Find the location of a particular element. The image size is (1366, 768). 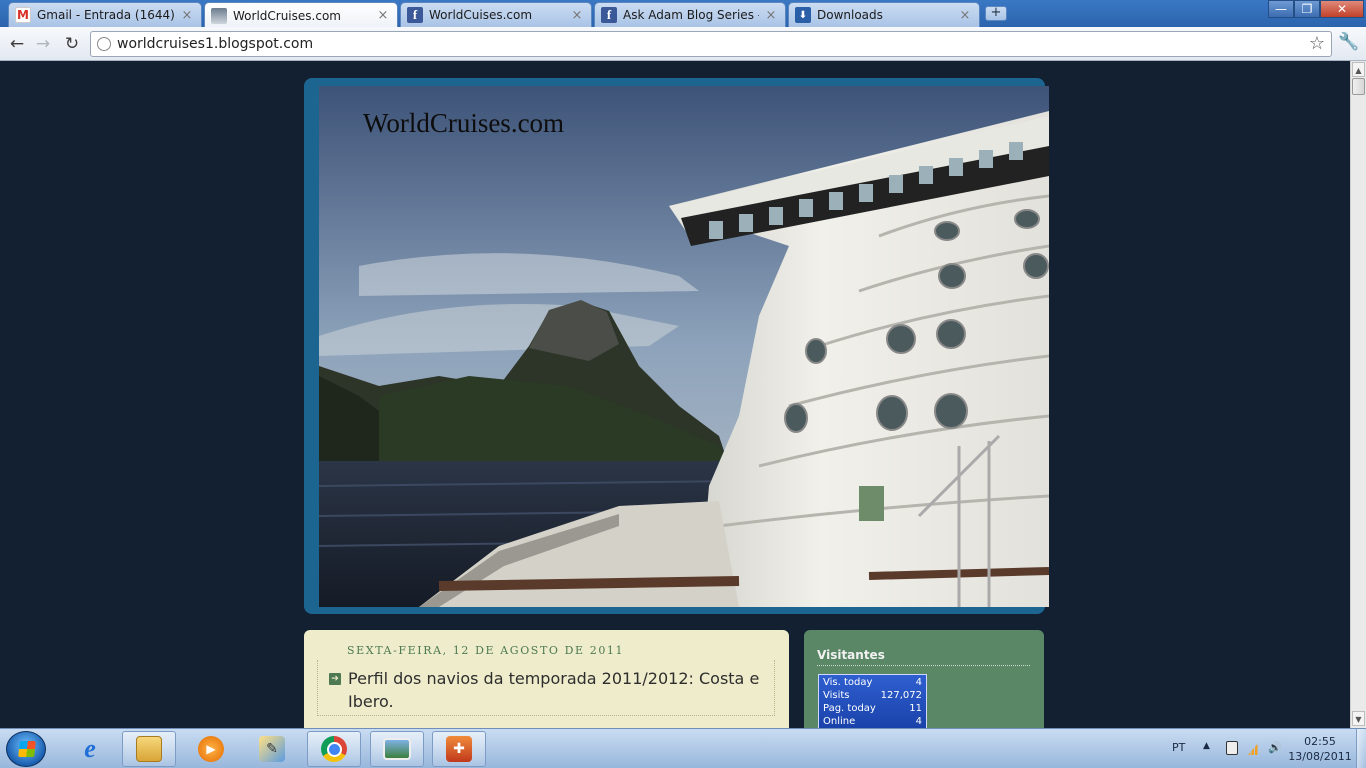

taskbar-explorer is located at coordinates (149, 749).